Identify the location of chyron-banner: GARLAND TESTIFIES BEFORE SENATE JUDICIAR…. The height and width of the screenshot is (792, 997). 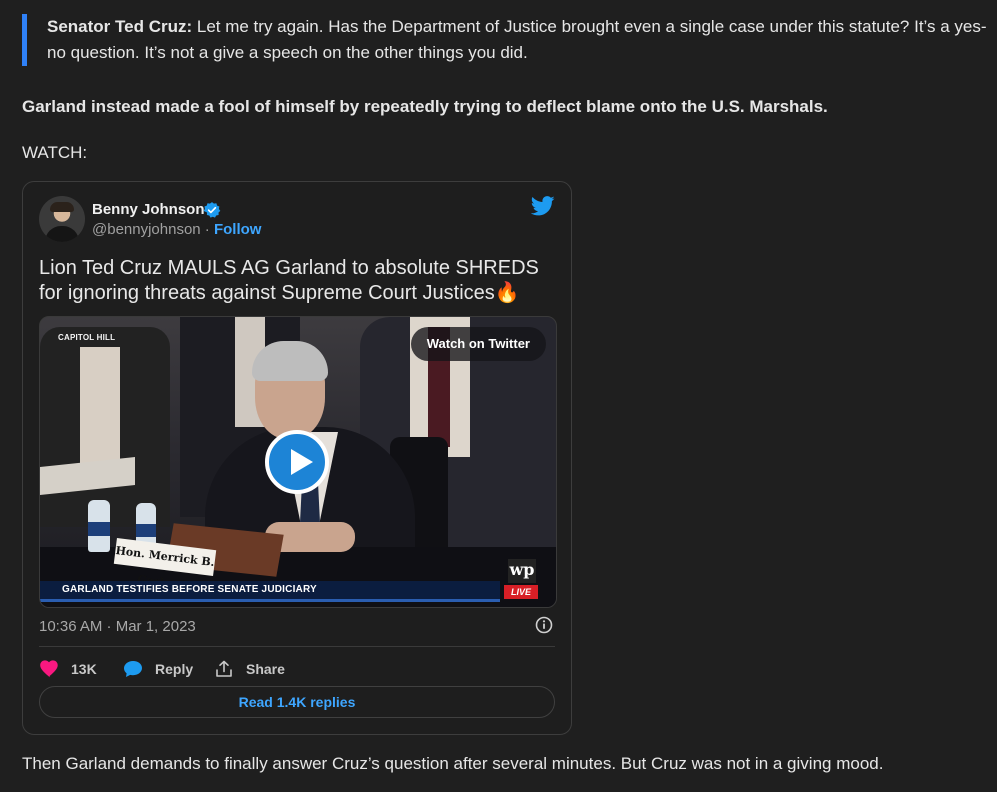
(270, 590).